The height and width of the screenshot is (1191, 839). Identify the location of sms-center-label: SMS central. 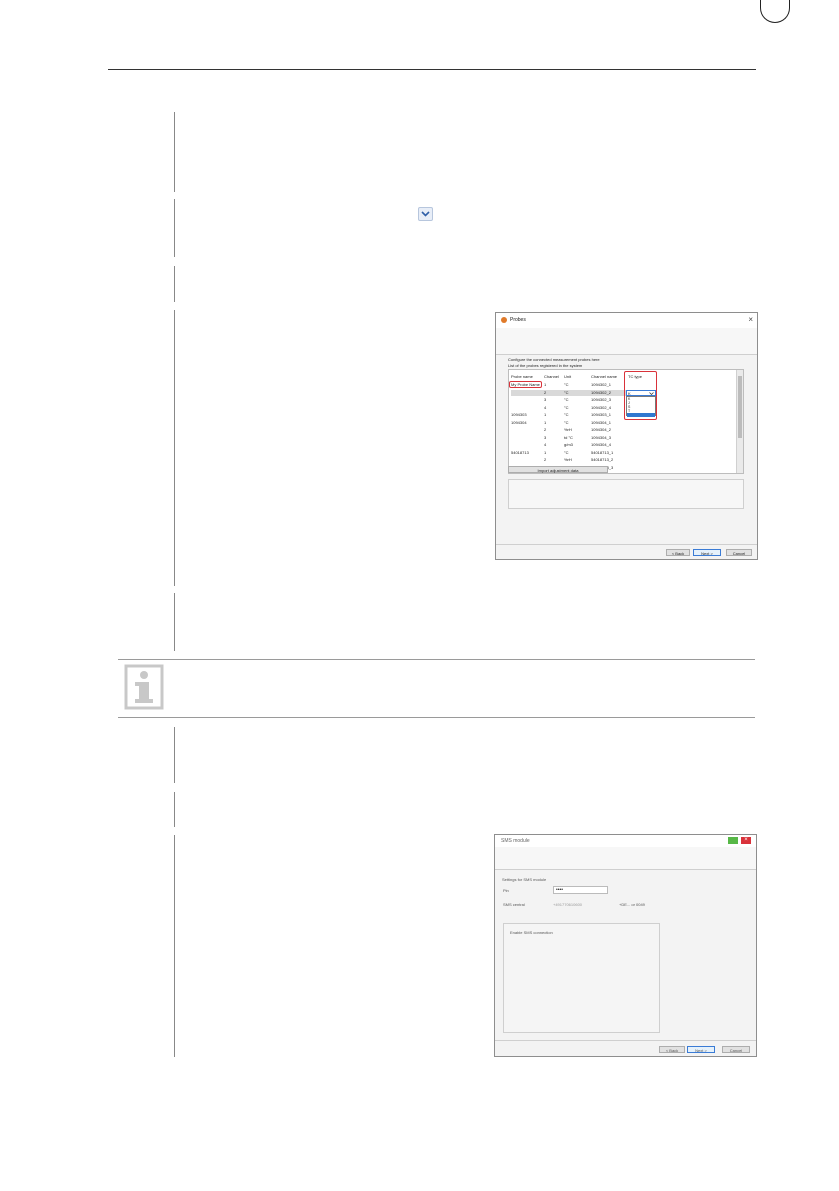
(514, 904).